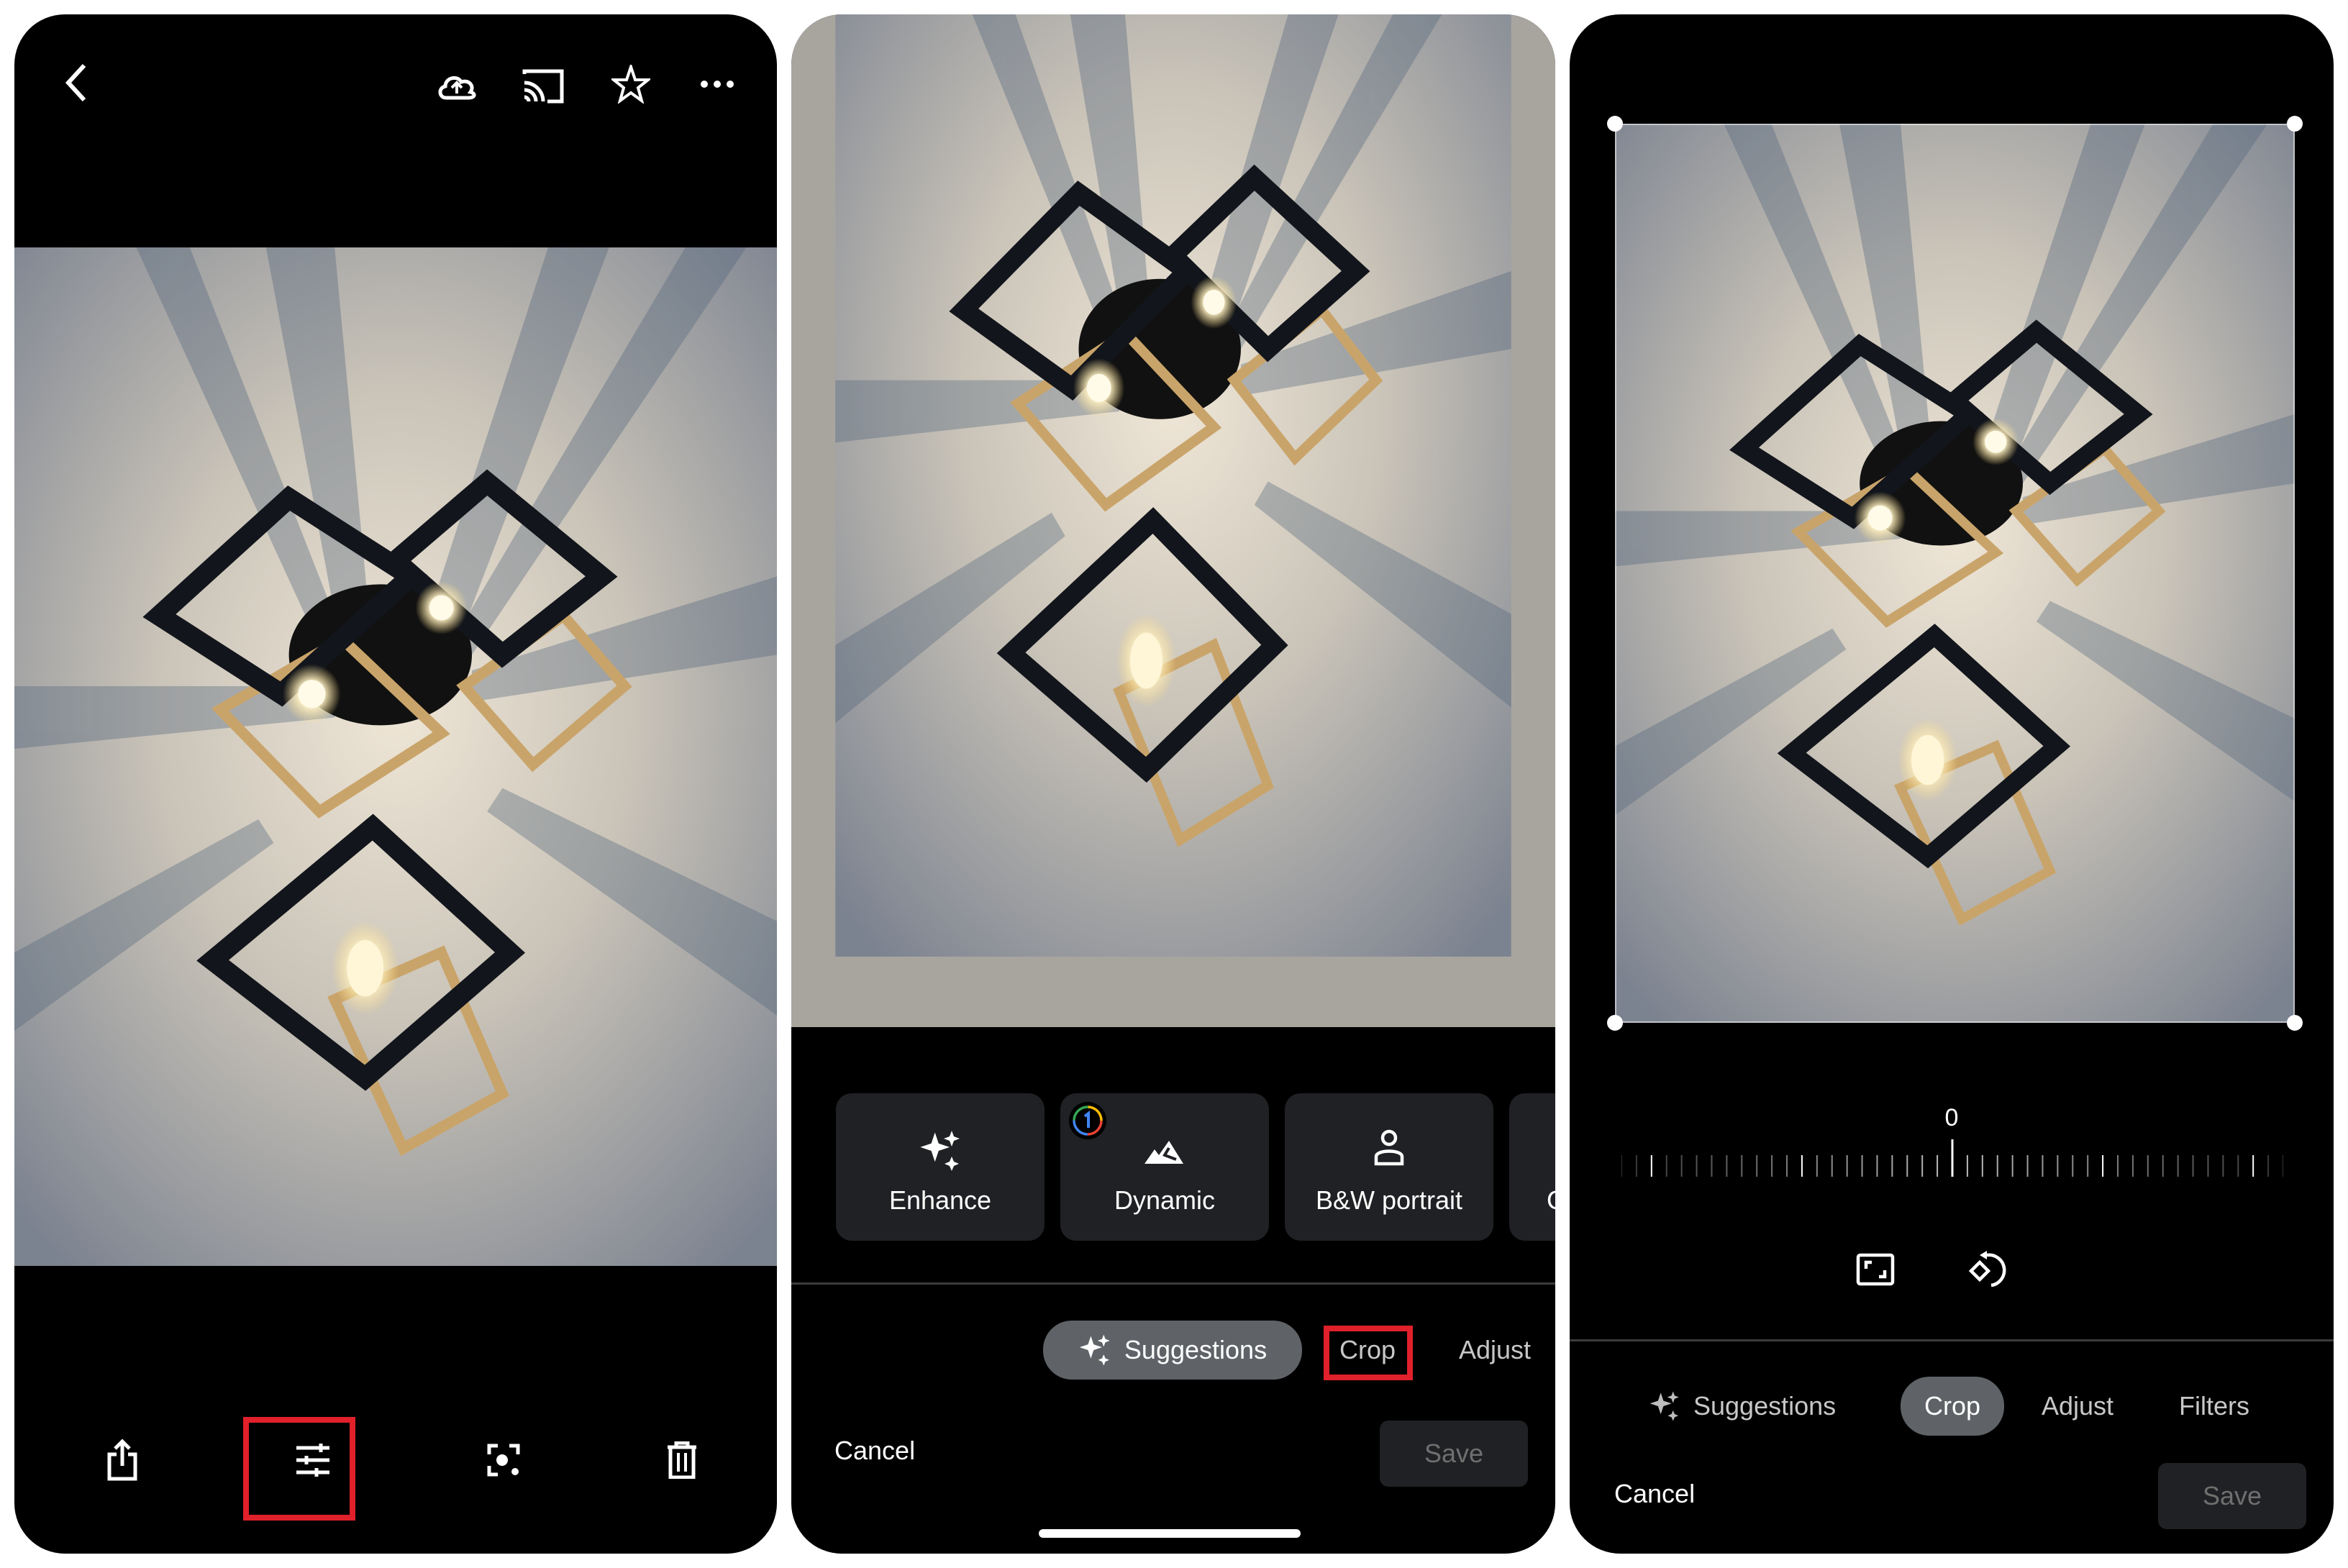 This screenshot has height=1568, width=2348. I want to click on suggestion-card-enhance: Enhance, so click(940, 1167).